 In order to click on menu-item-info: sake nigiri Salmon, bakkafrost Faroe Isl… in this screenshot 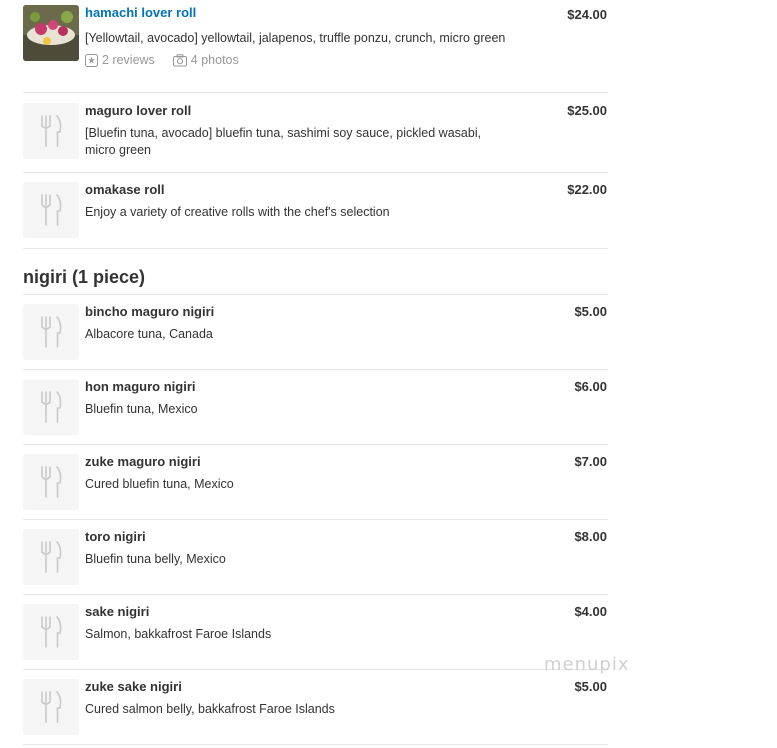, I will do `click(346, 636)`.